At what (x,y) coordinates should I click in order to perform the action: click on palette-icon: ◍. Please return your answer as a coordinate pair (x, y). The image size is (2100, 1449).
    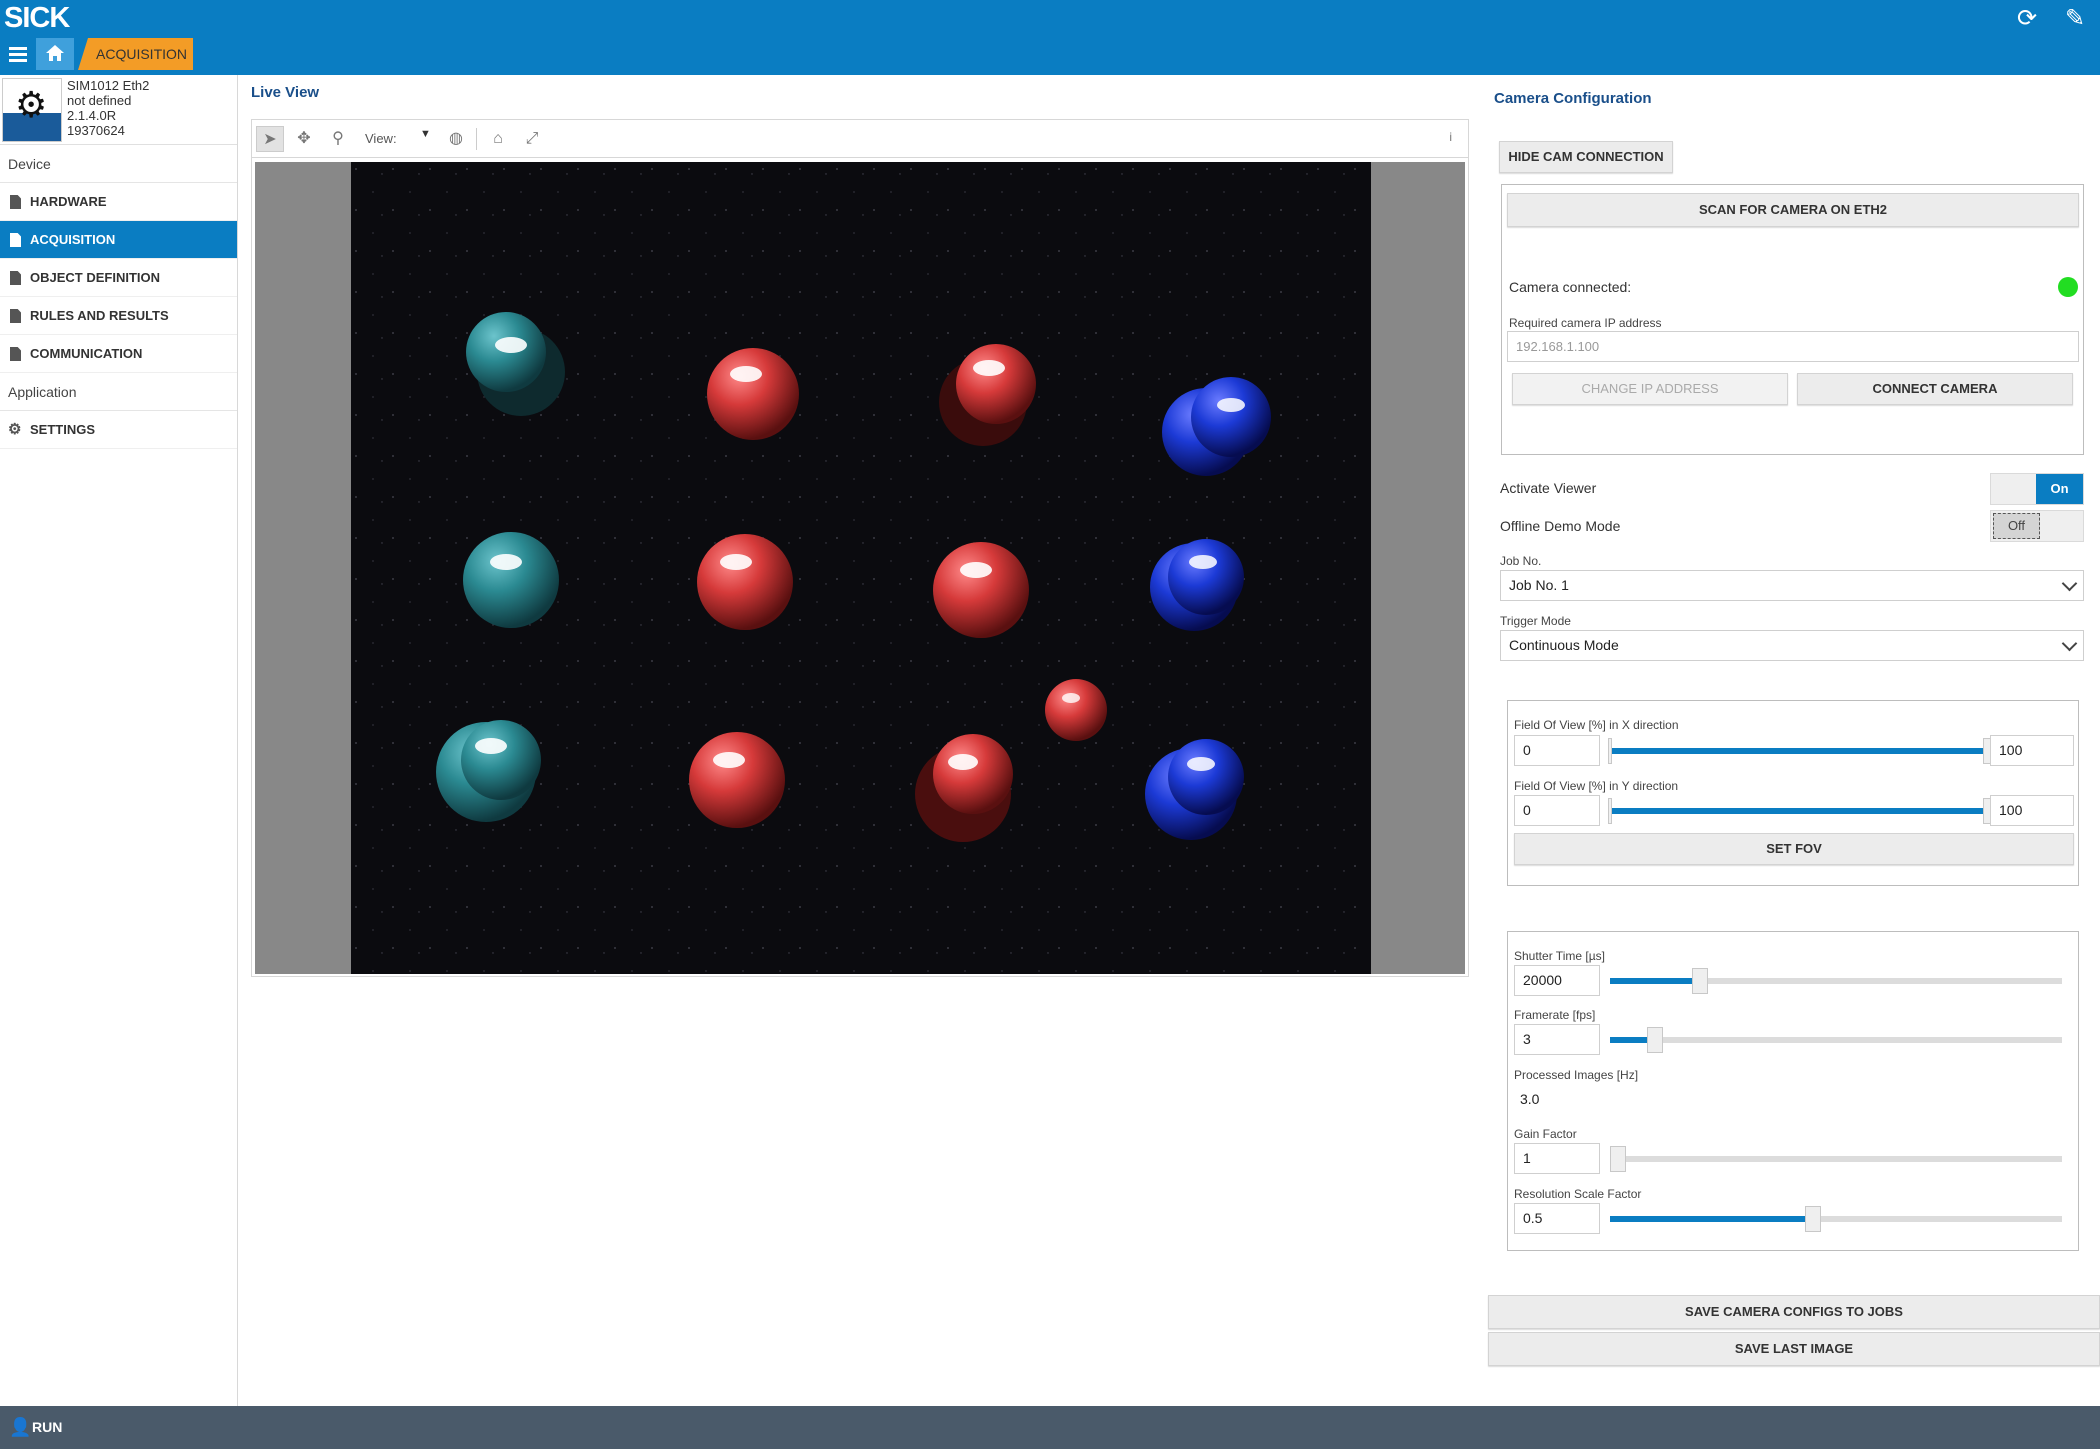
    Looking at the image, I should click on (456, 139).